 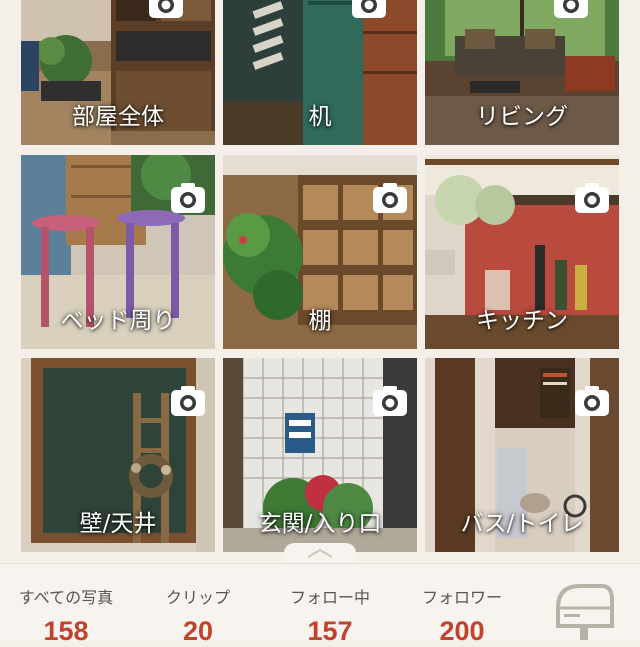 I want to click on room-tile-kitchen: キッチン, so click(x=522, y=252).